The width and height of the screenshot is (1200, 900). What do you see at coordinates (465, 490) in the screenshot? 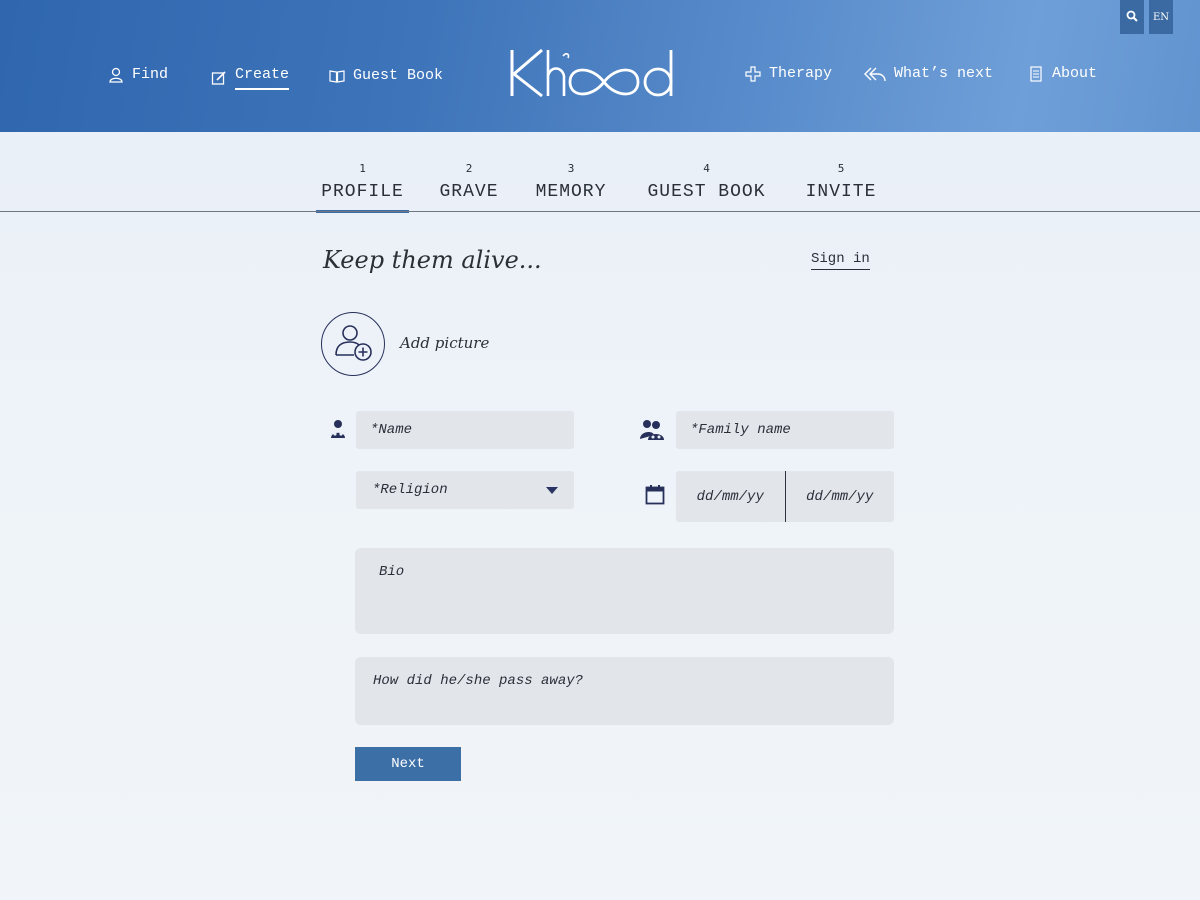
I see `religion-select: *Religion` at bounding box center [465, 490].